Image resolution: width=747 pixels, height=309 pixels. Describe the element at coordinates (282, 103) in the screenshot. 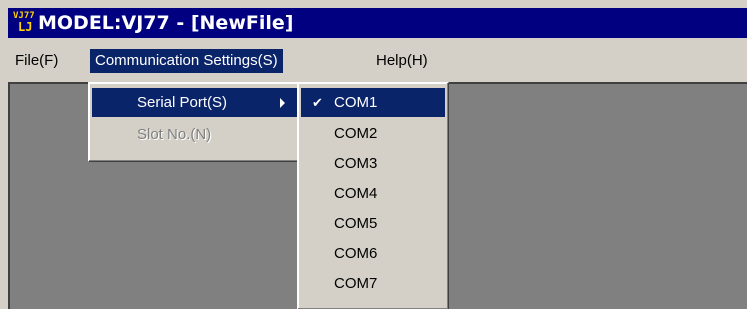

I see `submenu-arrow-icon` at that location.